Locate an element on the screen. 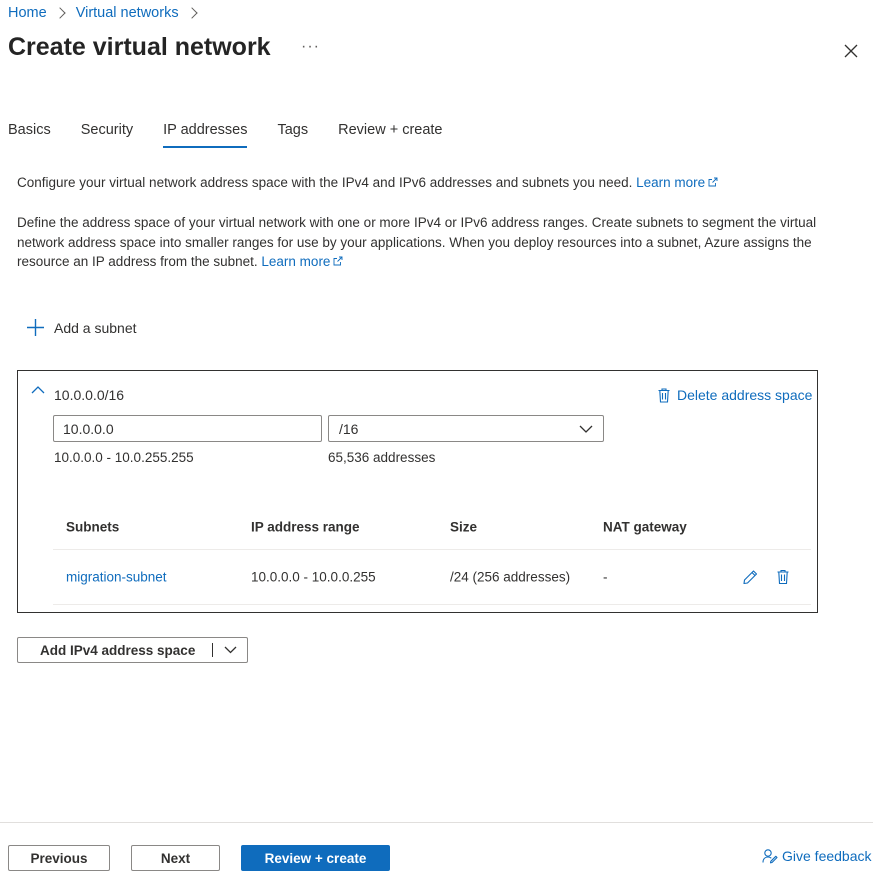 Image resolution: width=873 pixels, height=876 pixels. delete-address-space-button: Delete address space is located at coordinates (735, 395).